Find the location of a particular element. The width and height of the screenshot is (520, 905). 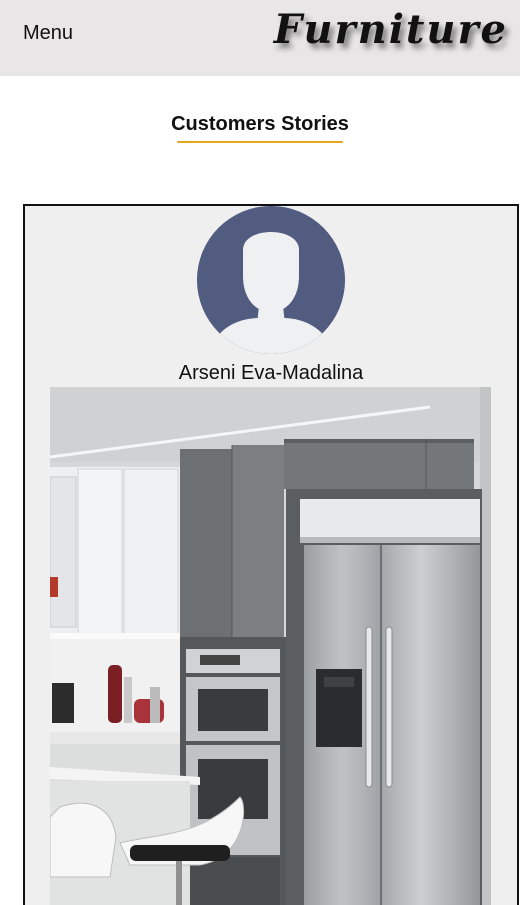

section-title: Customers Stories is located at coordinates (260, 128).